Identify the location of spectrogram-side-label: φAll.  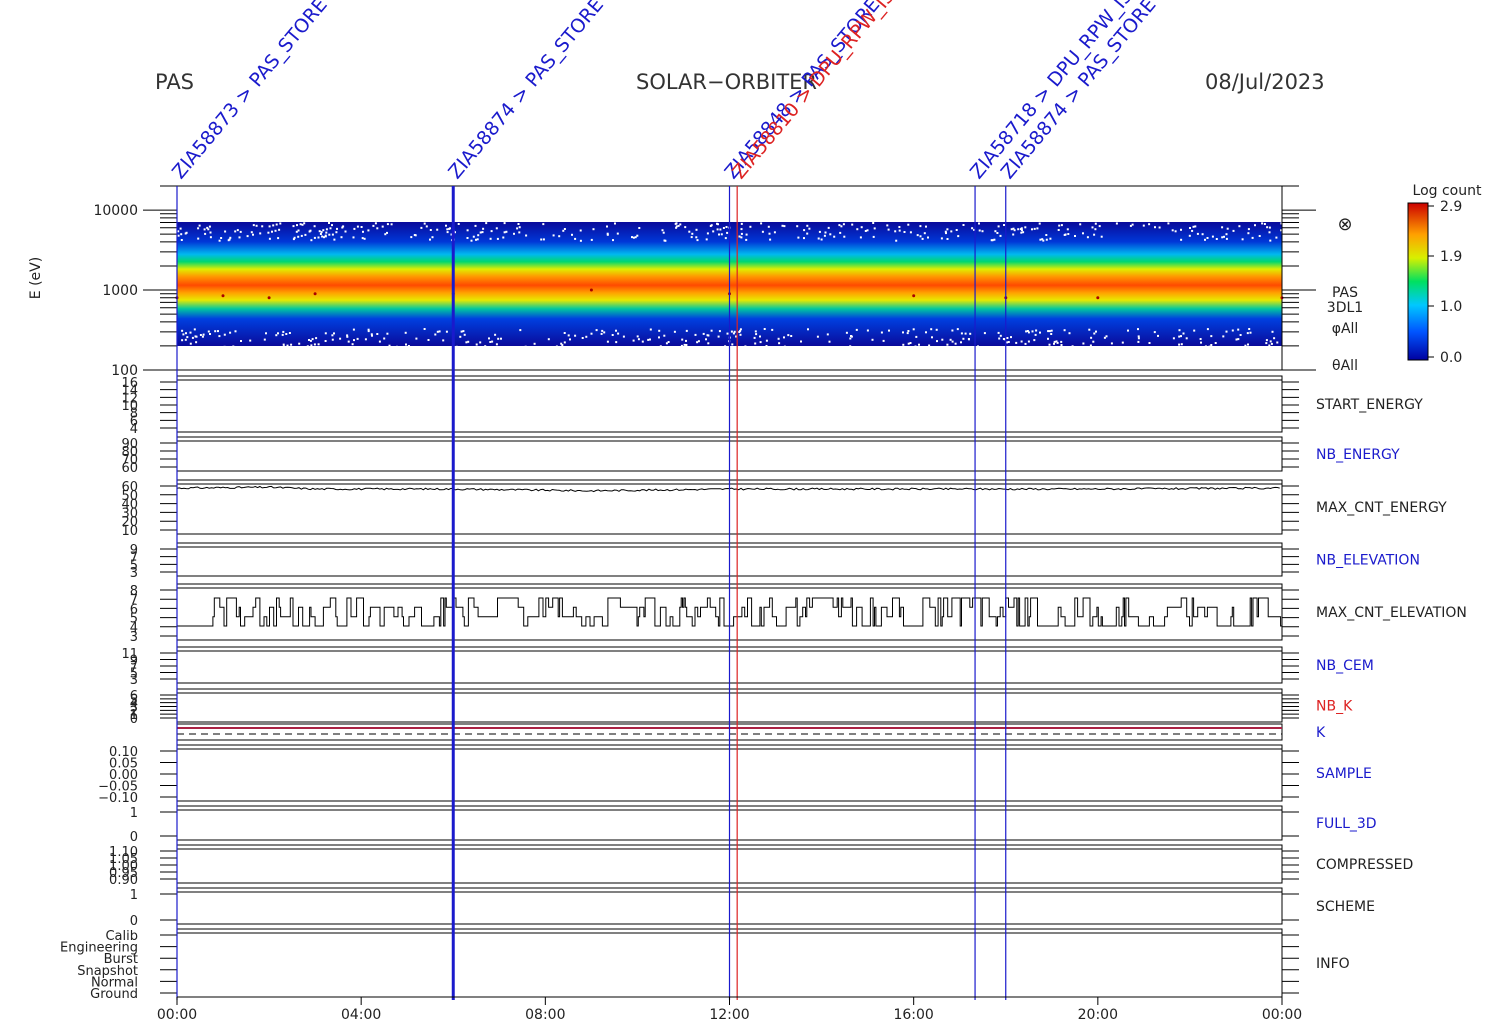
(1345, 329).